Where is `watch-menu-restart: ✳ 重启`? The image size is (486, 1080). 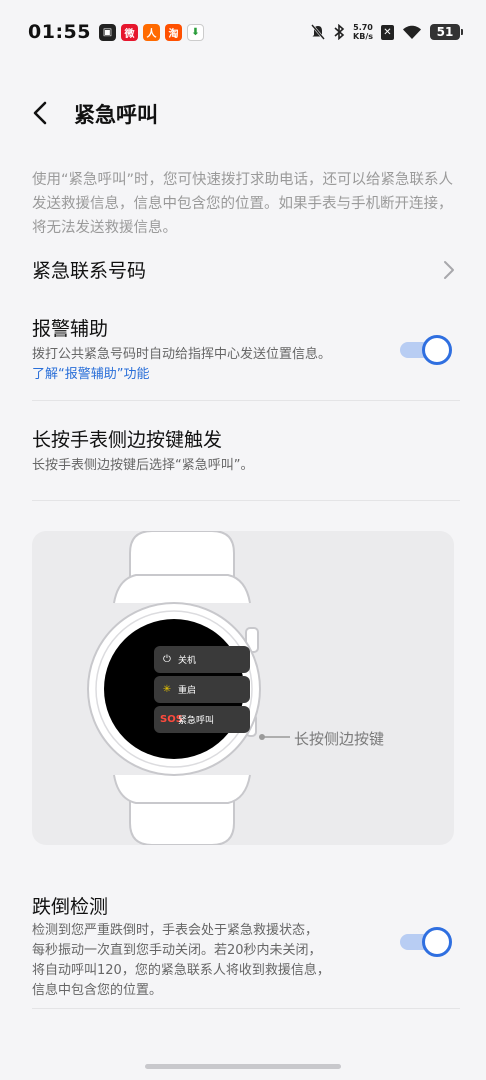 watch-menu-restart: ✳ 重启 is located at coordinates (202, 689).